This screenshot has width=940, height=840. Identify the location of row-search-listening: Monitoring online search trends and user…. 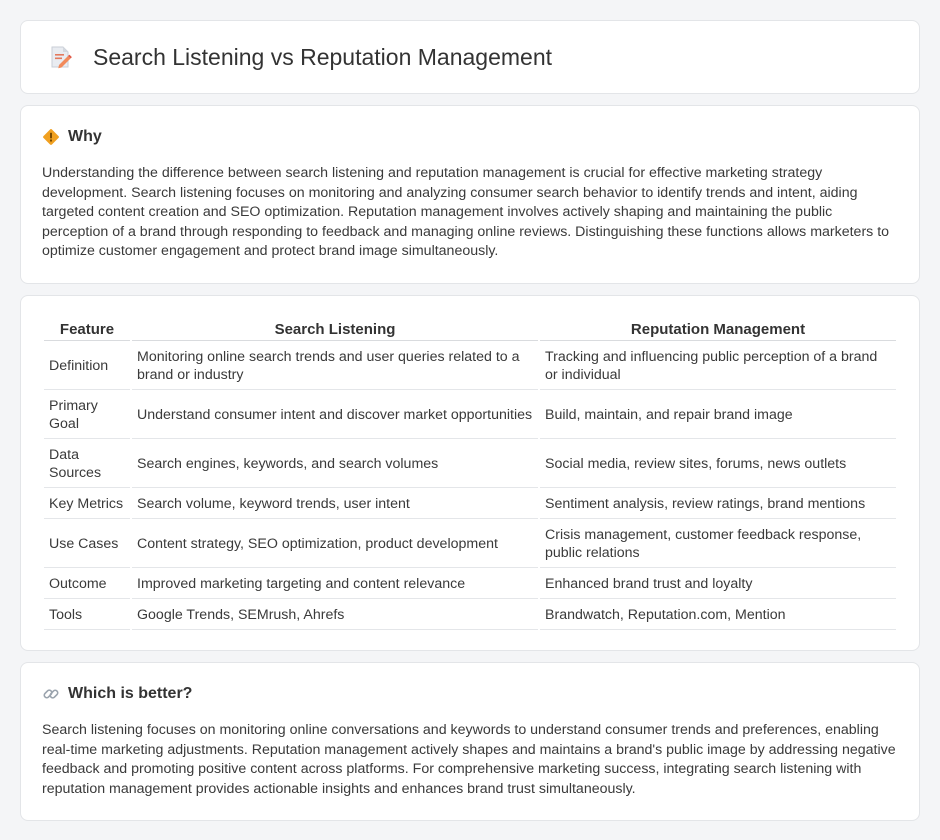
(335, 366).